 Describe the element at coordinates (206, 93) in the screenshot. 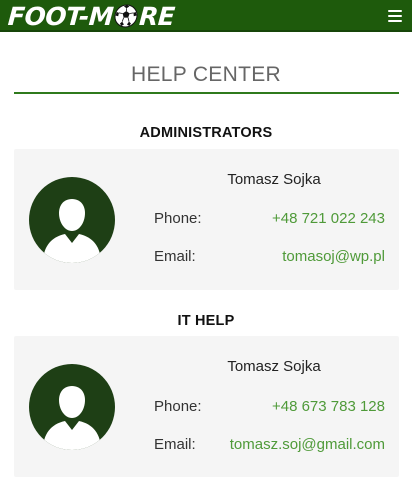

I see `title-divider` at that location.